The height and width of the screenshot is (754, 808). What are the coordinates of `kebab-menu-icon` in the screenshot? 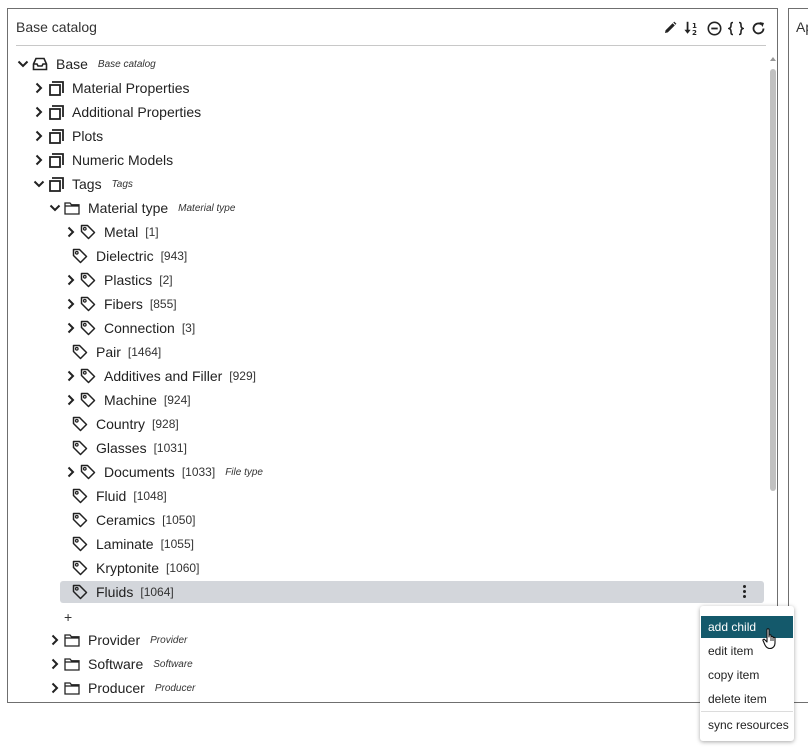 It's located at (744, 592).